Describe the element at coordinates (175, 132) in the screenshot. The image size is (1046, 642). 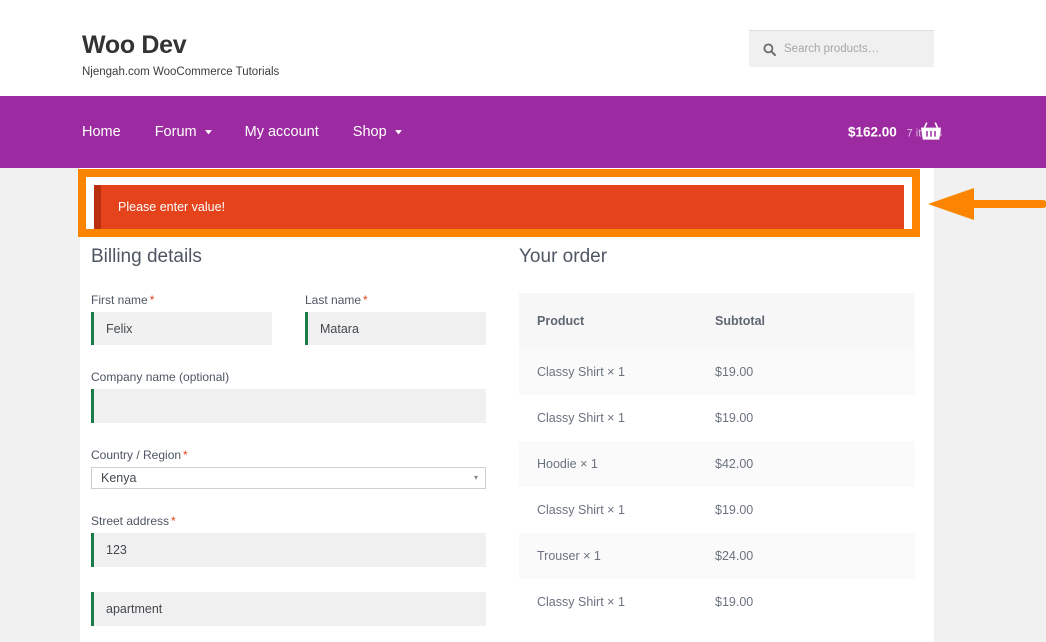
I see `nav-label: Forum` at that location.